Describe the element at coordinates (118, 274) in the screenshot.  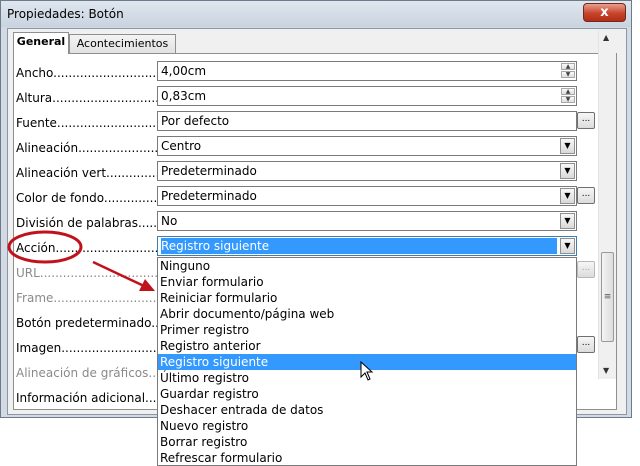
I see `annotation-arrow-shaft` at that location.